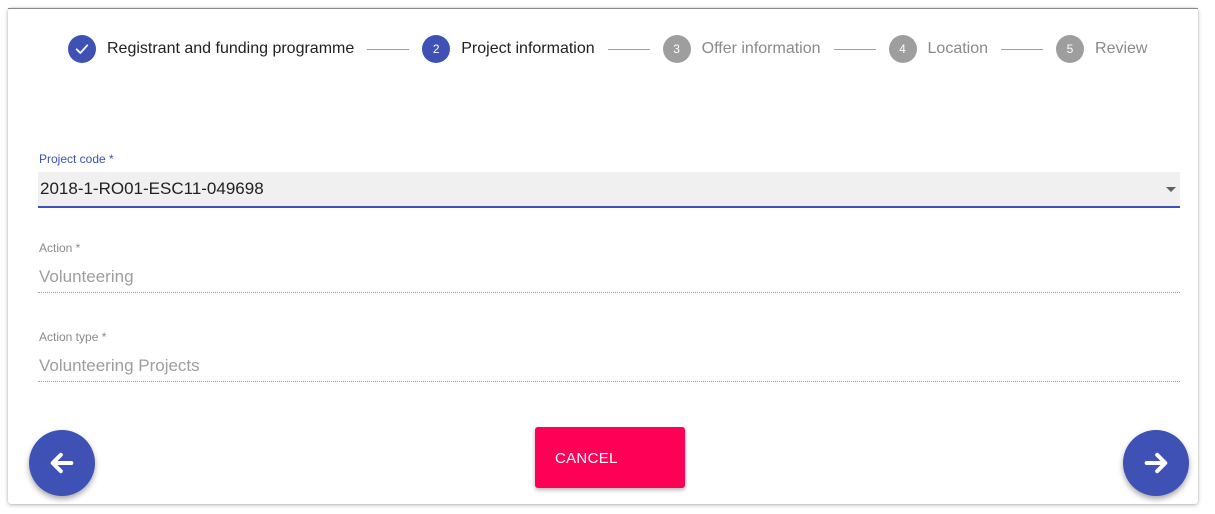 This screenshot has height=514, width=1215. I want to click on arrow-right-icon, so click(1156, 463).